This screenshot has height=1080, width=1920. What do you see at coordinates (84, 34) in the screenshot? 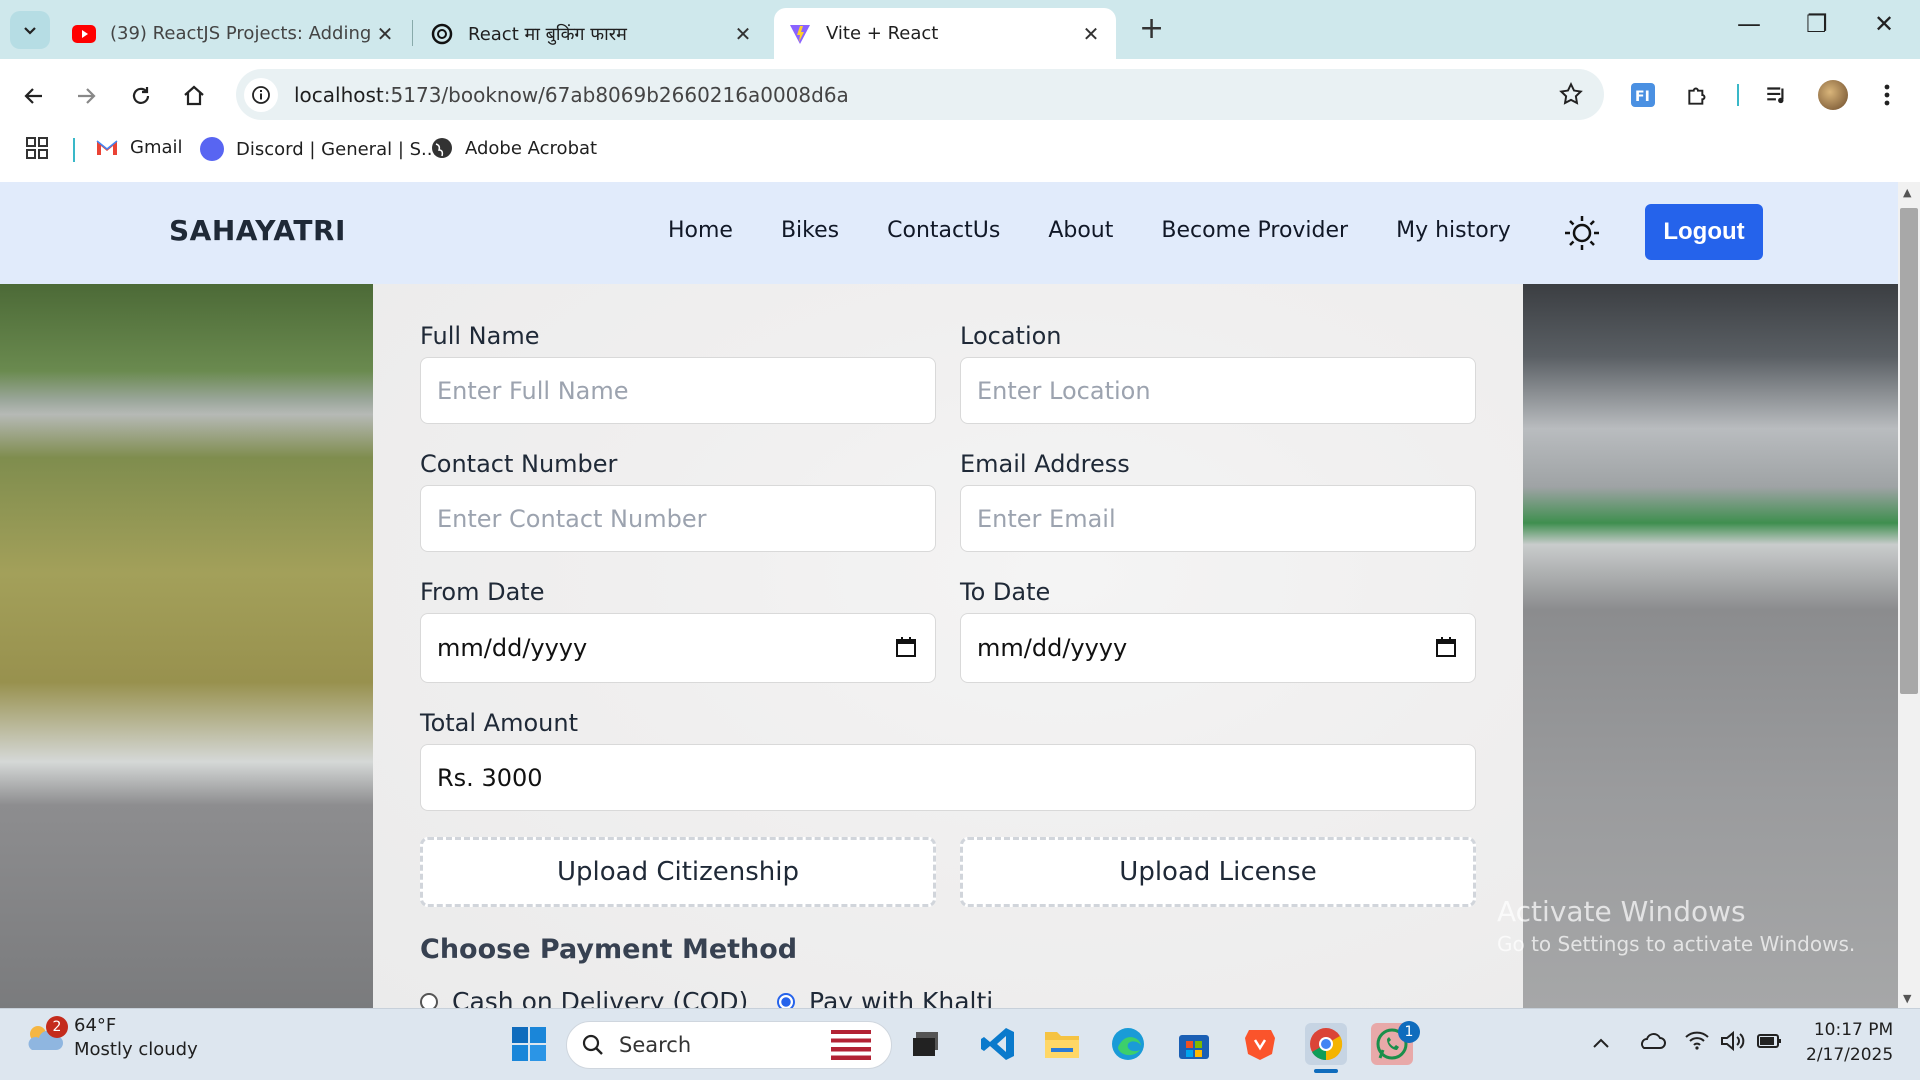
I see `youtube-icon` at bounding box center [84, 34].